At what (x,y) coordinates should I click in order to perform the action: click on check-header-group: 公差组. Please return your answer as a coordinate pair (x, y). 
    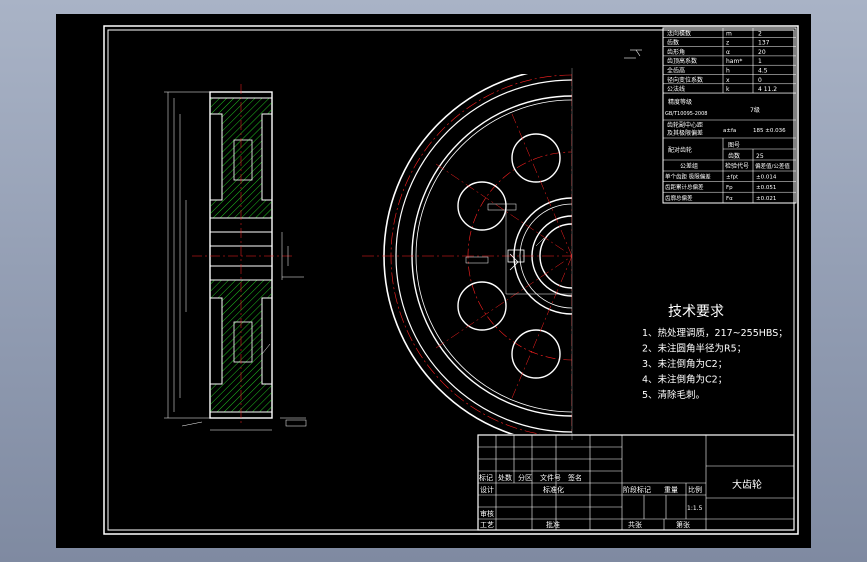
    Looking at the image, I should click on (689, 166).